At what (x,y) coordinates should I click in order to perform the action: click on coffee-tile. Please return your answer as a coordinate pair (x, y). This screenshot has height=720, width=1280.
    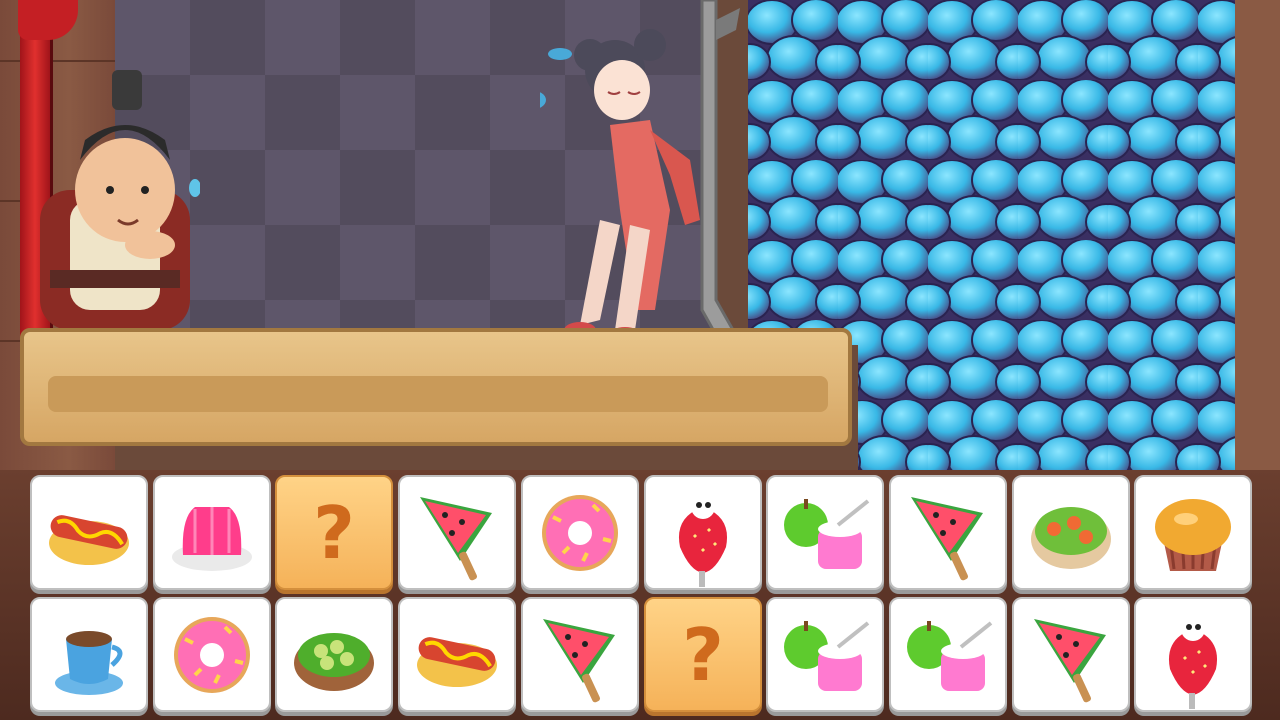
    Looking at the image, I should click on (89, 654).